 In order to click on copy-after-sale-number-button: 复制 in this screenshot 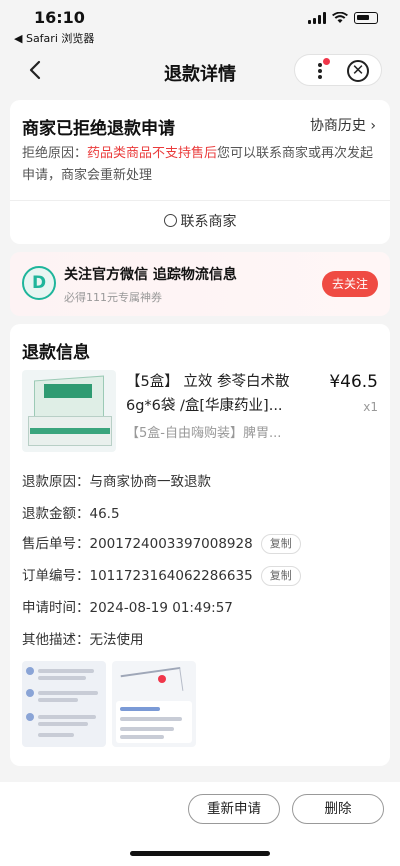, I will do `click(280, 544)`.